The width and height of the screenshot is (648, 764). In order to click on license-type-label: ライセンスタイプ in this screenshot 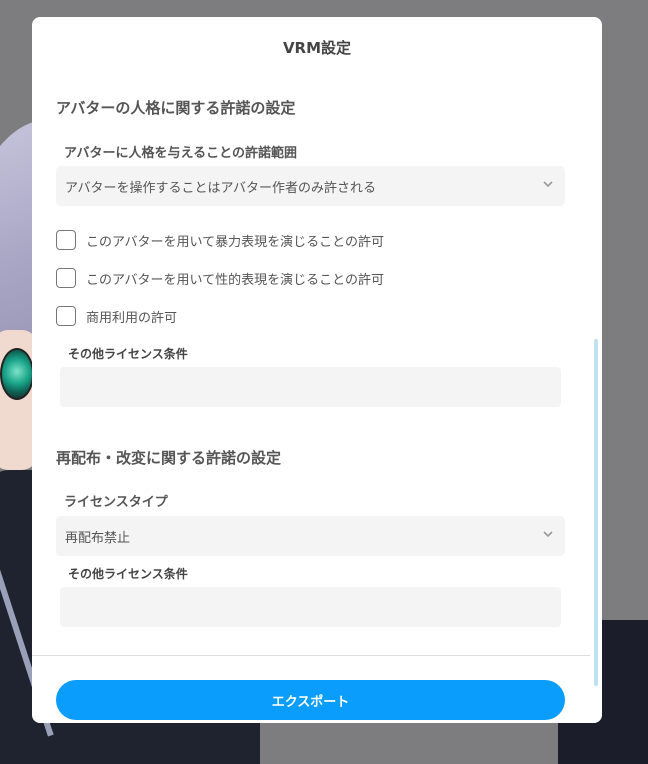, I will do `click(116, 502)`.